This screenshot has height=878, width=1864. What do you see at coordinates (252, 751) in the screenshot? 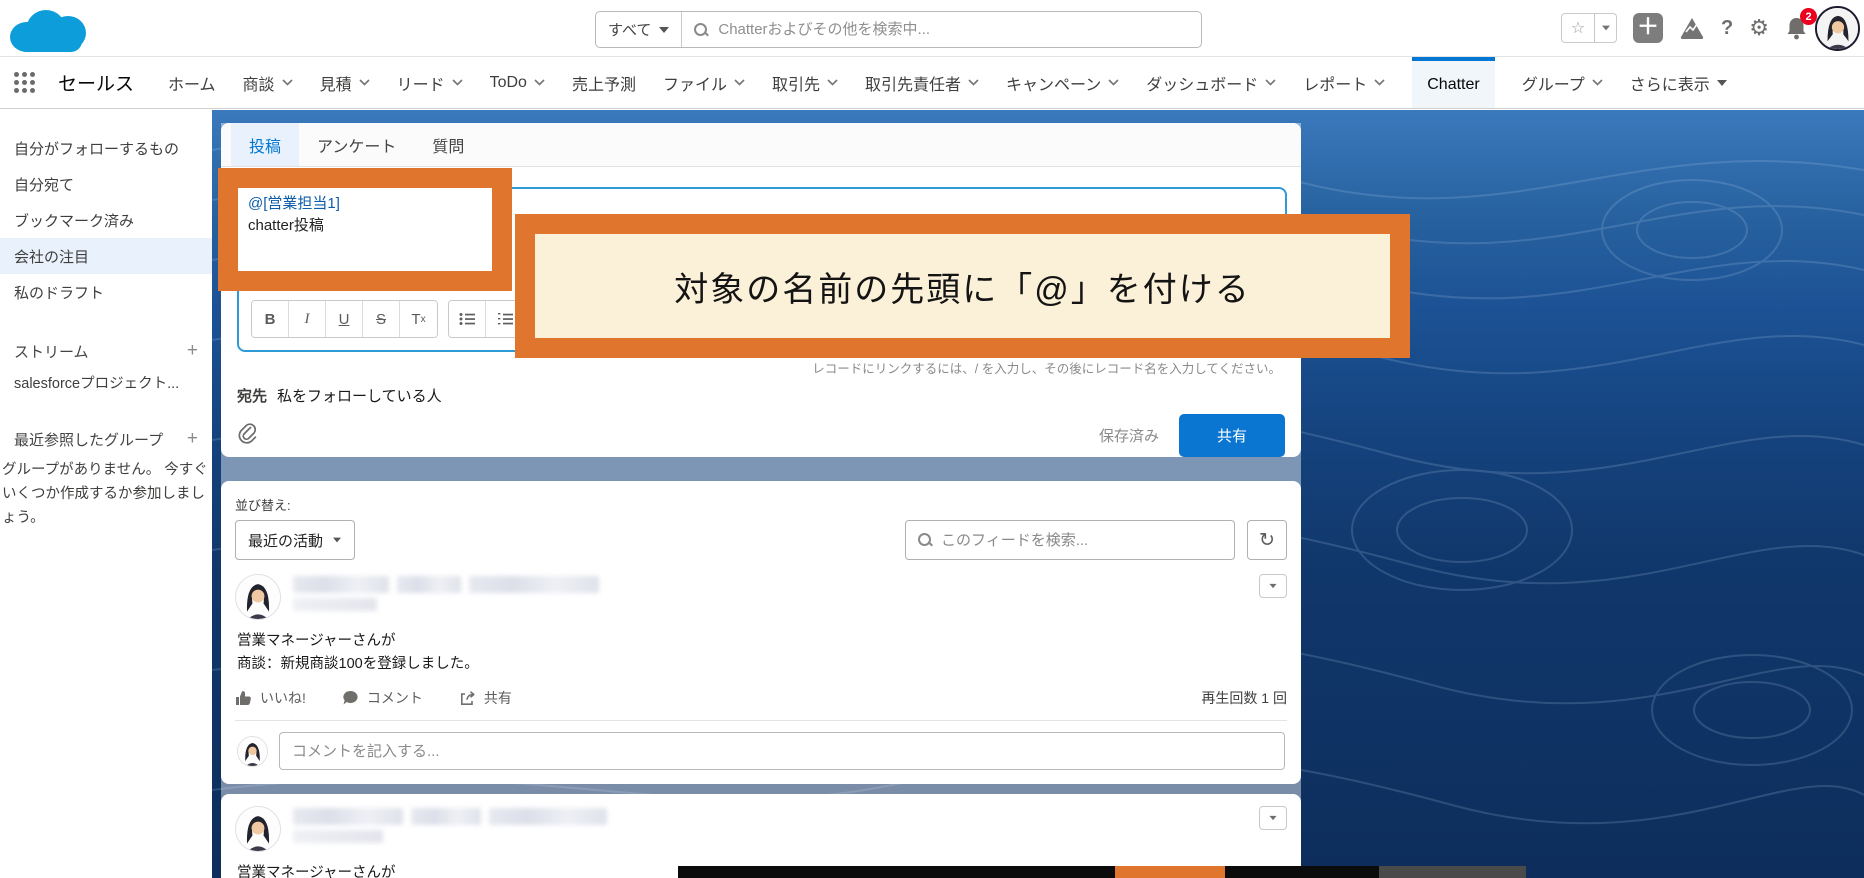
I see `commenter-avatar` at bounding box center [252, 751].